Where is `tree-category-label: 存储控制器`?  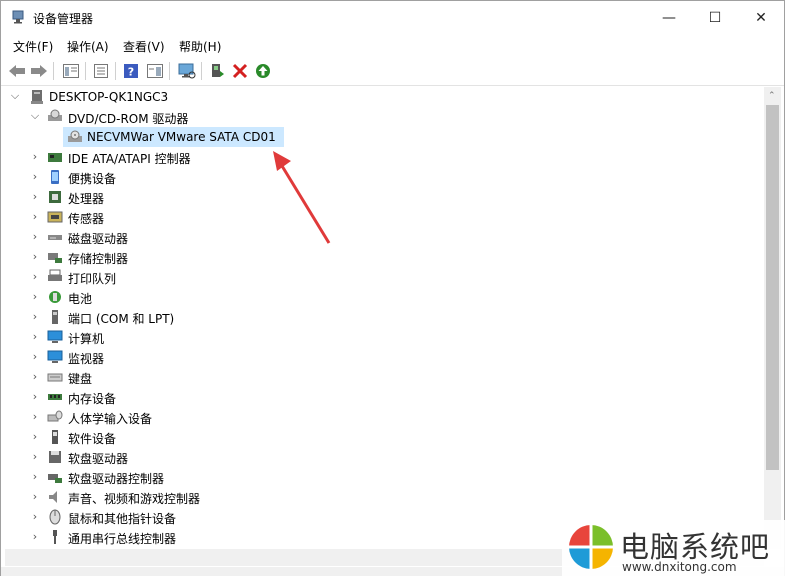 tree-category-label: 存储控制器 is located at coordinates (98, 259).